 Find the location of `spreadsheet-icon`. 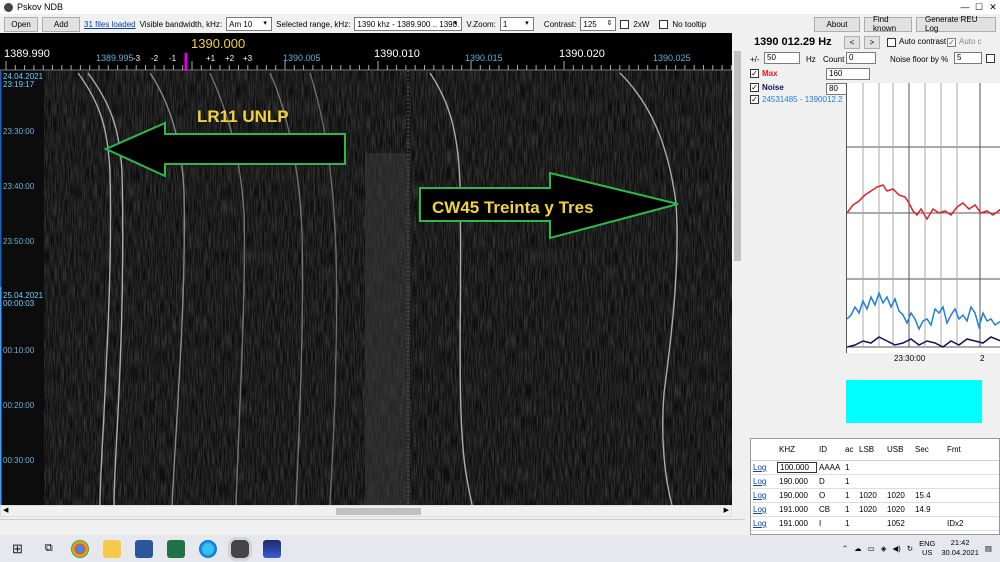

spreadsheet-icon is located at coordinates (175, 548).